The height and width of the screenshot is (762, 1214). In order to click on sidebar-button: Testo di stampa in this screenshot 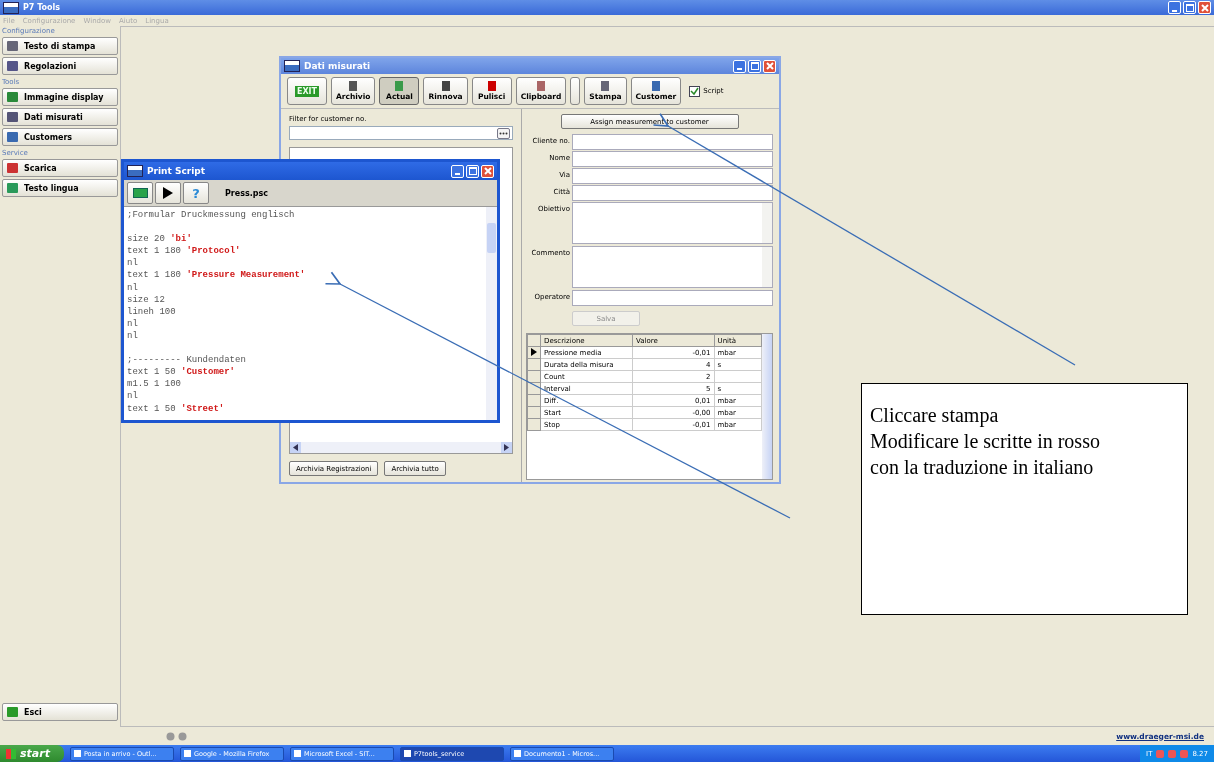, I will do `click(60, 46)`.